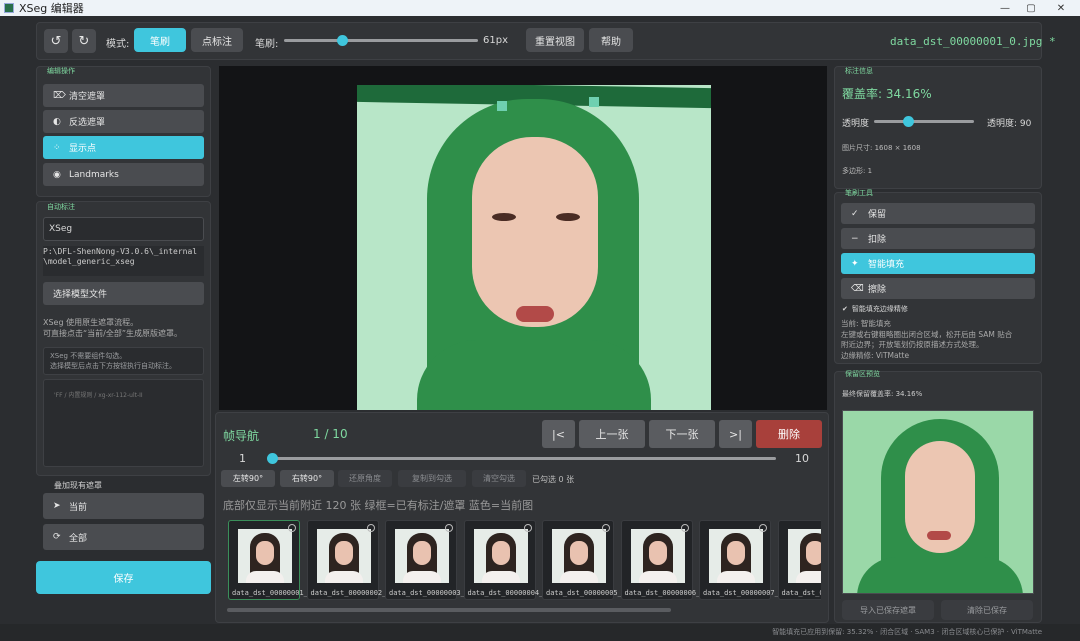 The height and width of the screenshot is (641, 1080). What do you see at coordinates (938, 238) in the screenshot?
I see `remove-button: − 扣除` at bounding box center [938, 238].